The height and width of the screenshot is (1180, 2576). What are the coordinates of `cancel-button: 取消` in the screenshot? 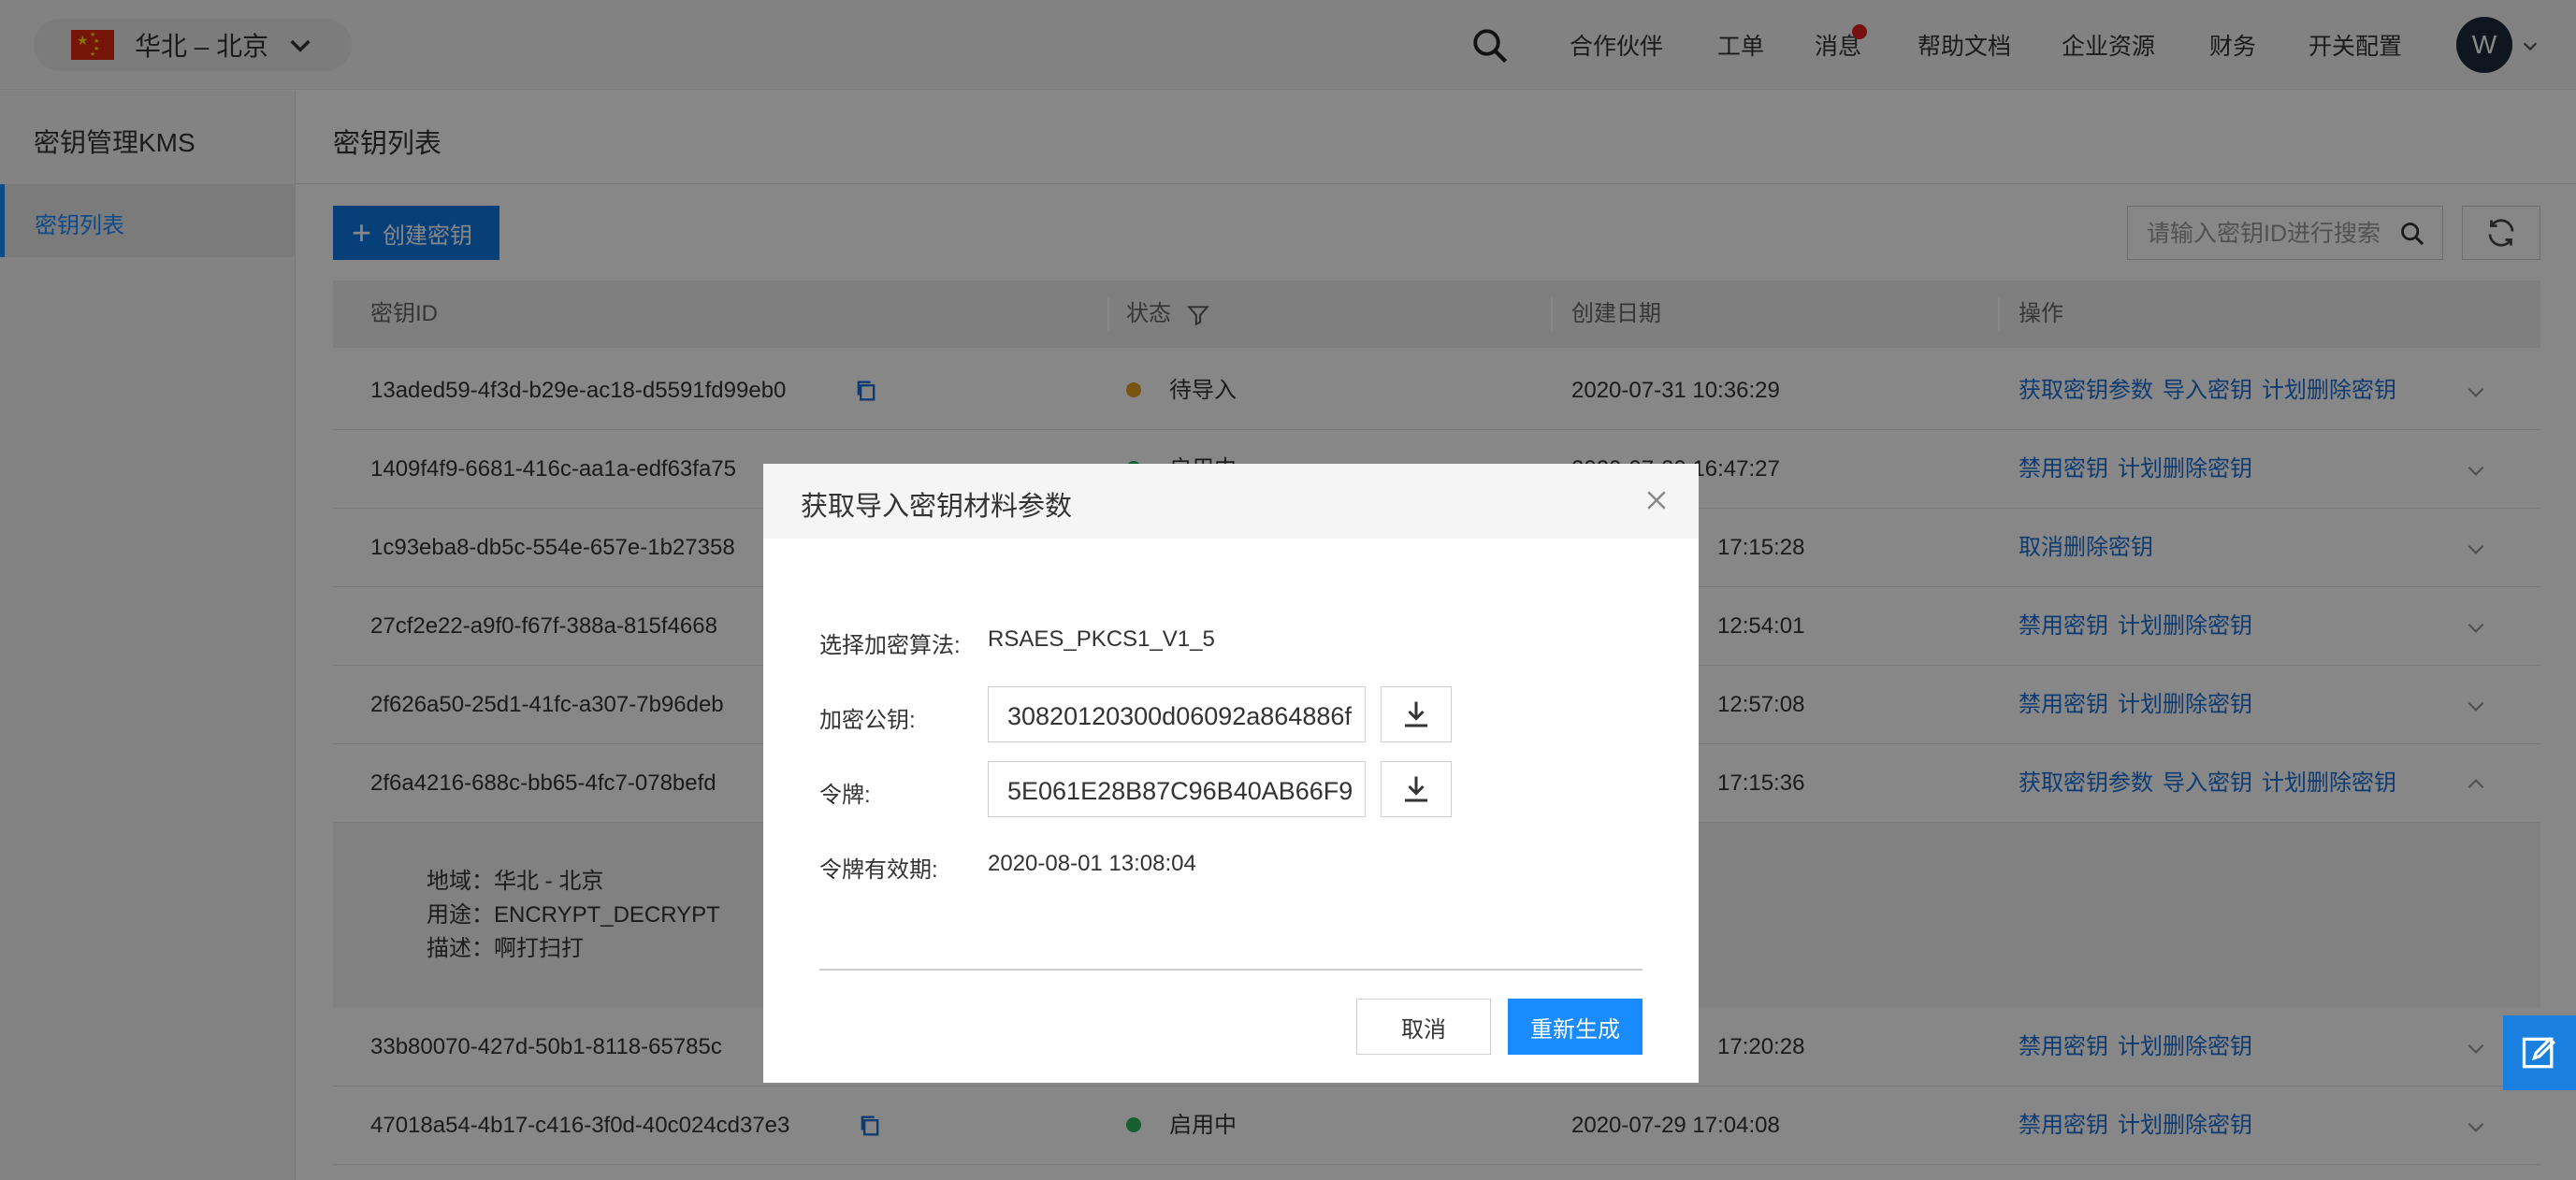 It's located at (1423, 1027).